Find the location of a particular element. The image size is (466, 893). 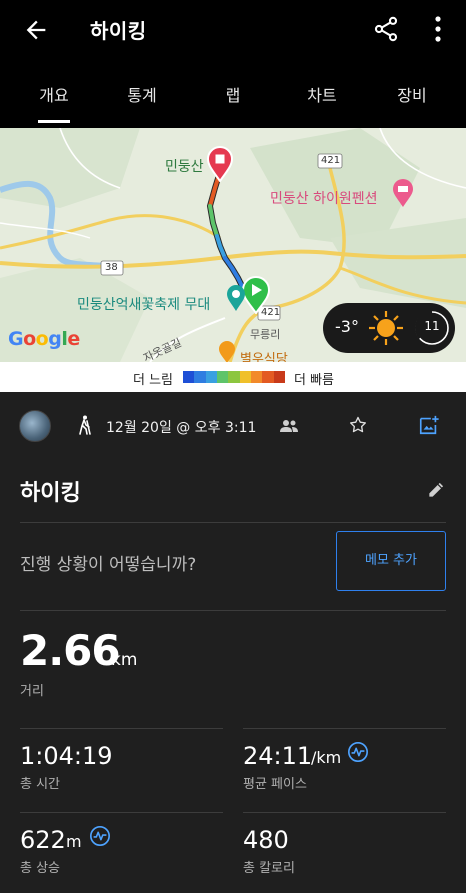

landmark-pin-icon is located at coordinates (236, 298).